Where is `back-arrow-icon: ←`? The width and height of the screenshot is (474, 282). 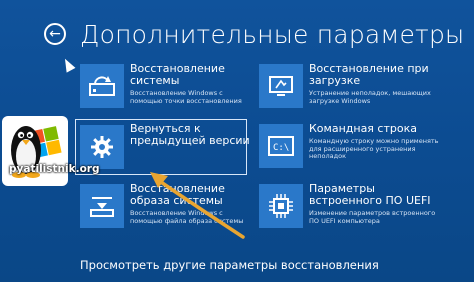
back-arrow-icon: ← is located at coordinates (55, 34).